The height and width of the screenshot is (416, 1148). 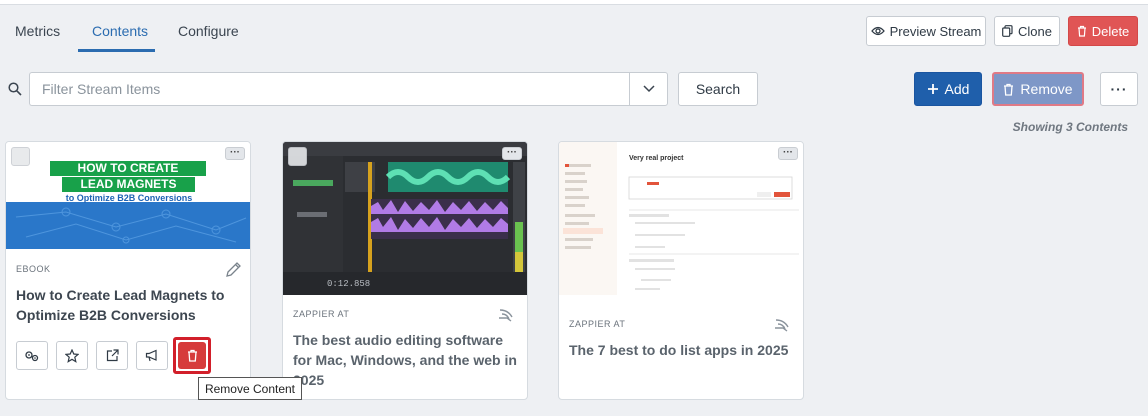 I want to click on pencil-icon, so click(x=233, y=269).